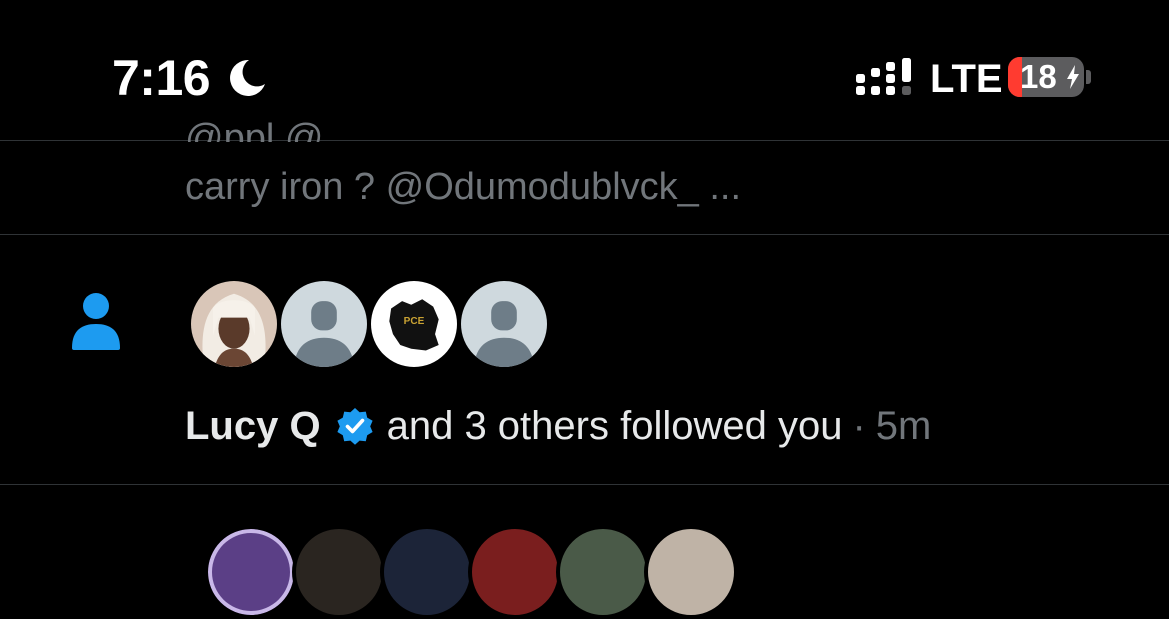 Image resolution: width=1169 pixels, height=619 pixels. I want to click on follower-avatar-pce-logo: PCE, so click(414, 324).